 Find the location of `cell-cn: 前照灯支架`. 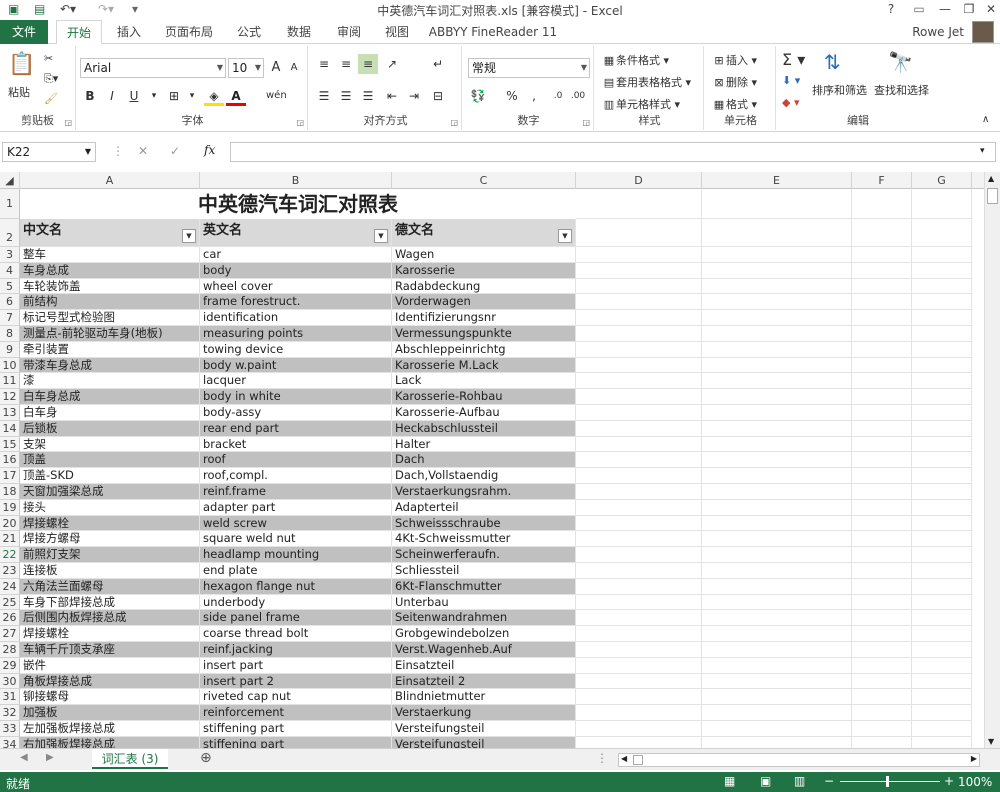

cell-cn: 前照灯支架 is located at coordinates (110, 555).